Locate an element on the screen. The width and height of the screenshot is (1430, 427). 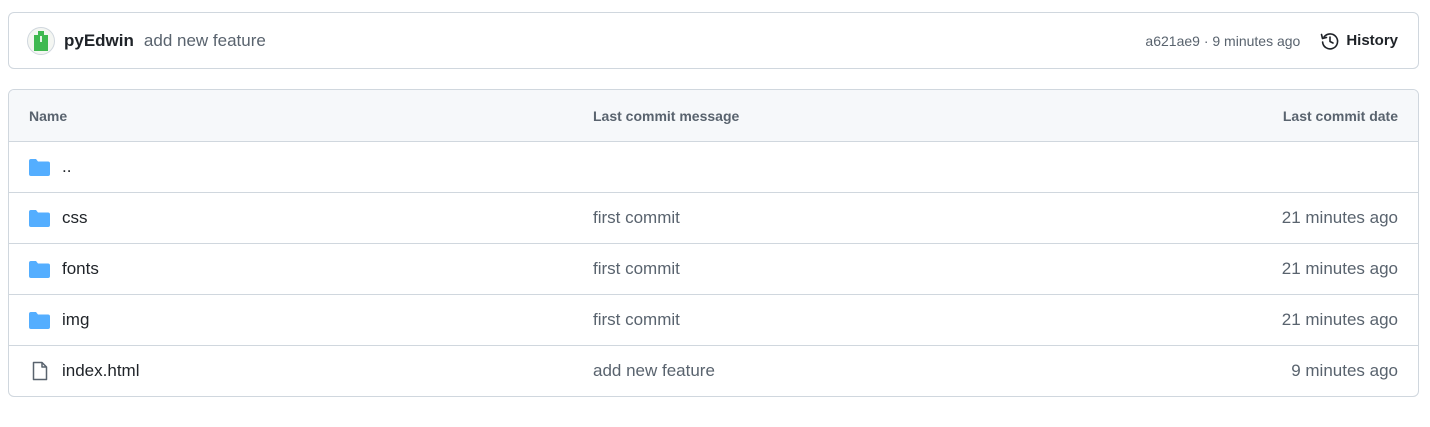
table-row: fonts first commit 21 minutes ago is located at coordinates (713, 268).